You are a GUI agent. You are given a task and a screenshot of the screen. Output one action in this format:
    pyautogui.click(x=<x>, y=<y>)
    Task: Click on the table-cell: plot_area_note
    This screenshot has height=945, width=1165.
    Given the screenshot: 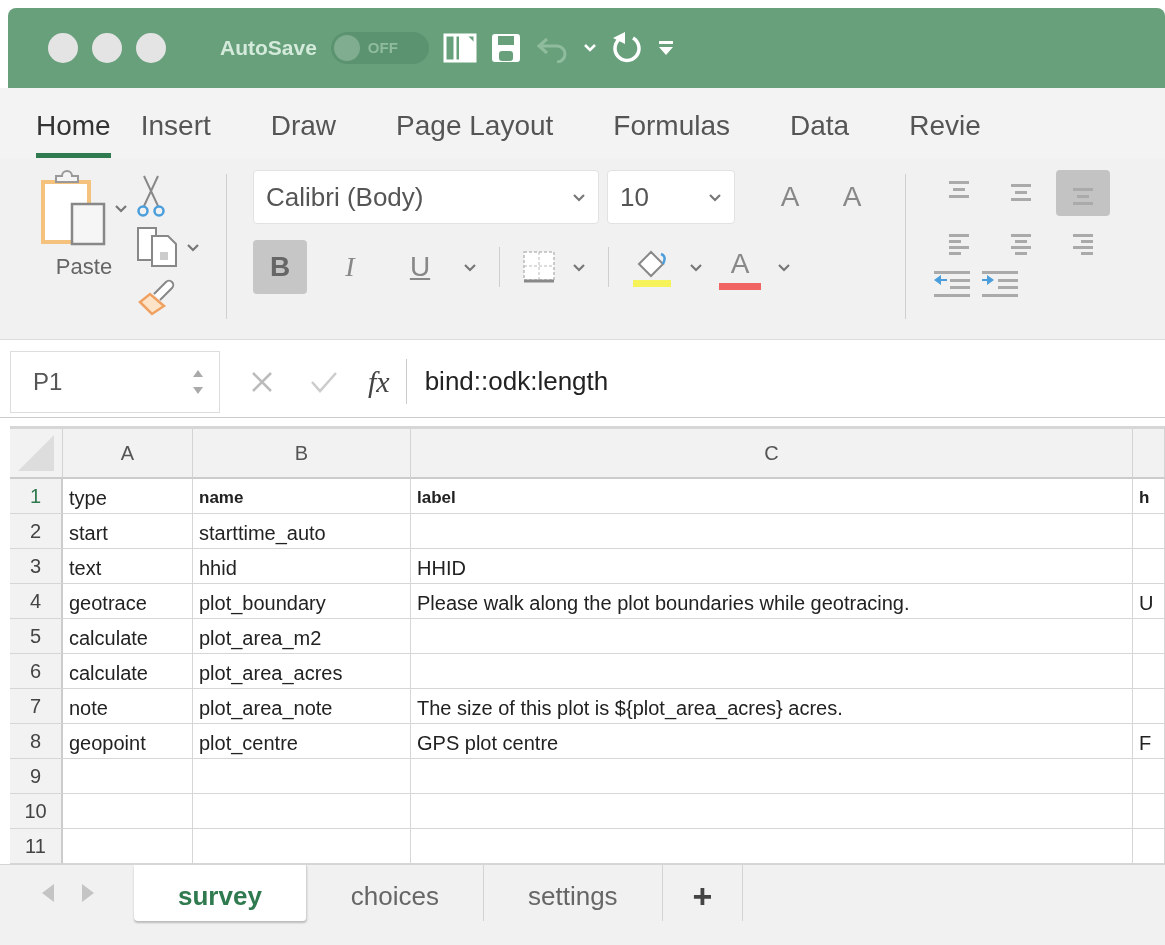 What is the action you would take?
    pyautogui.click(x=302, y=706)
    